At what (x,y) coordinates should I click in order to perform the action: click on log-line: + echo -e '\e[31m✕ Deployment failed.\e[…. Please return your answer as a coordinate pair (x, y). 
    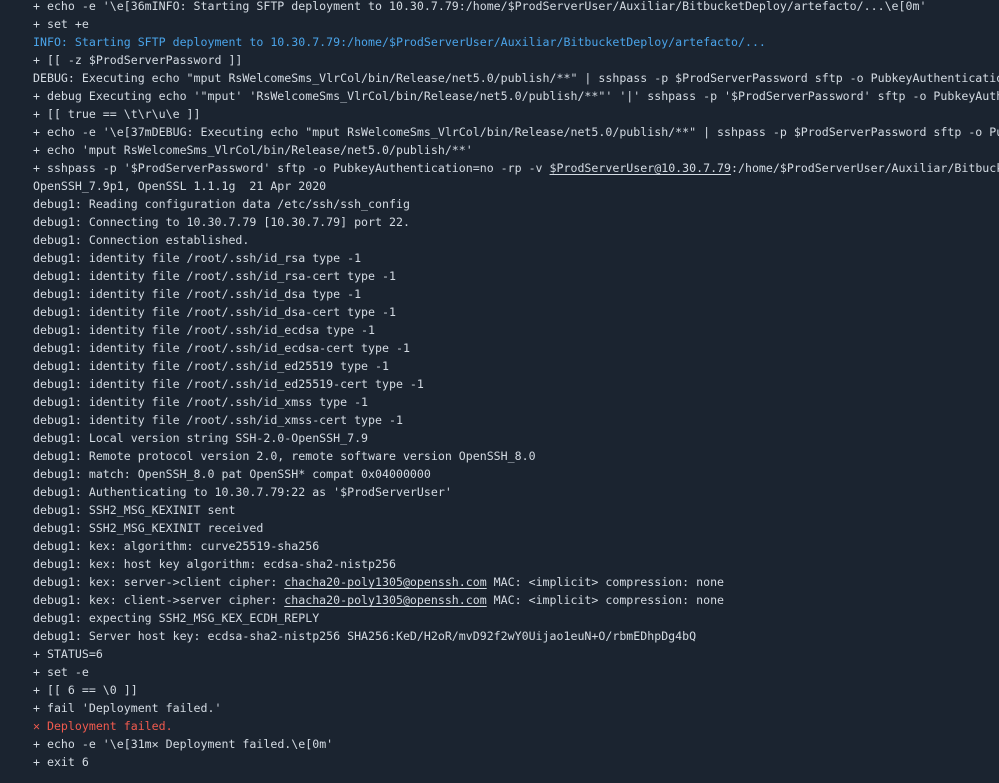
    Looking at the image, I should click on (516, 744).